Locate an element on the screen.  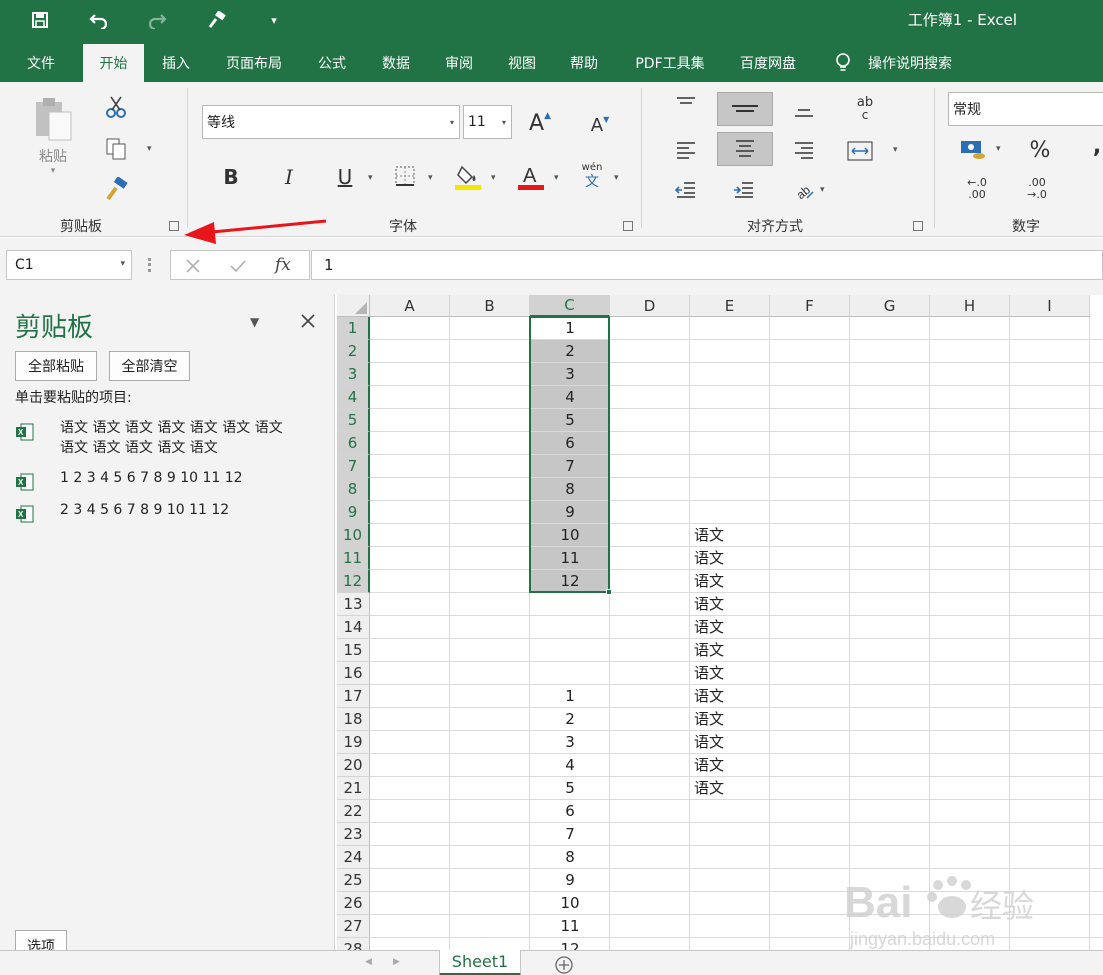
tab-pdf-tools: PDF工具集 is located at coordinates (670, 63).